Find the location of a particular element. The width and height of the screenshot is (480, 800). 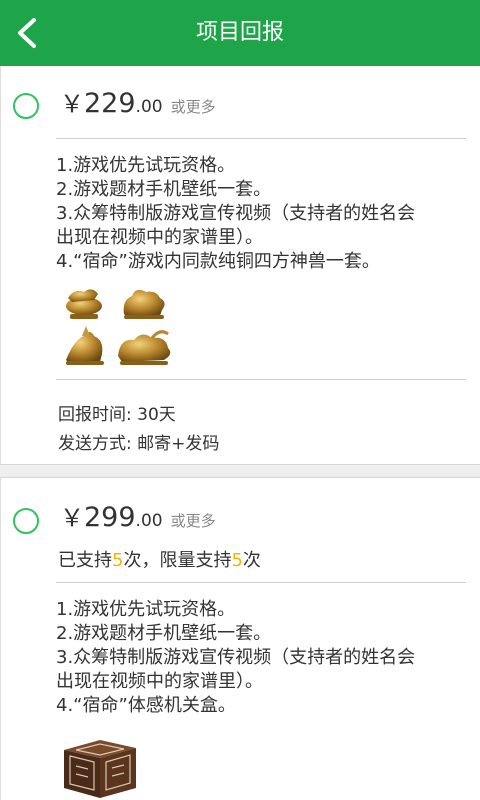

price-integer: 229 is located at coordinates (110, 103).